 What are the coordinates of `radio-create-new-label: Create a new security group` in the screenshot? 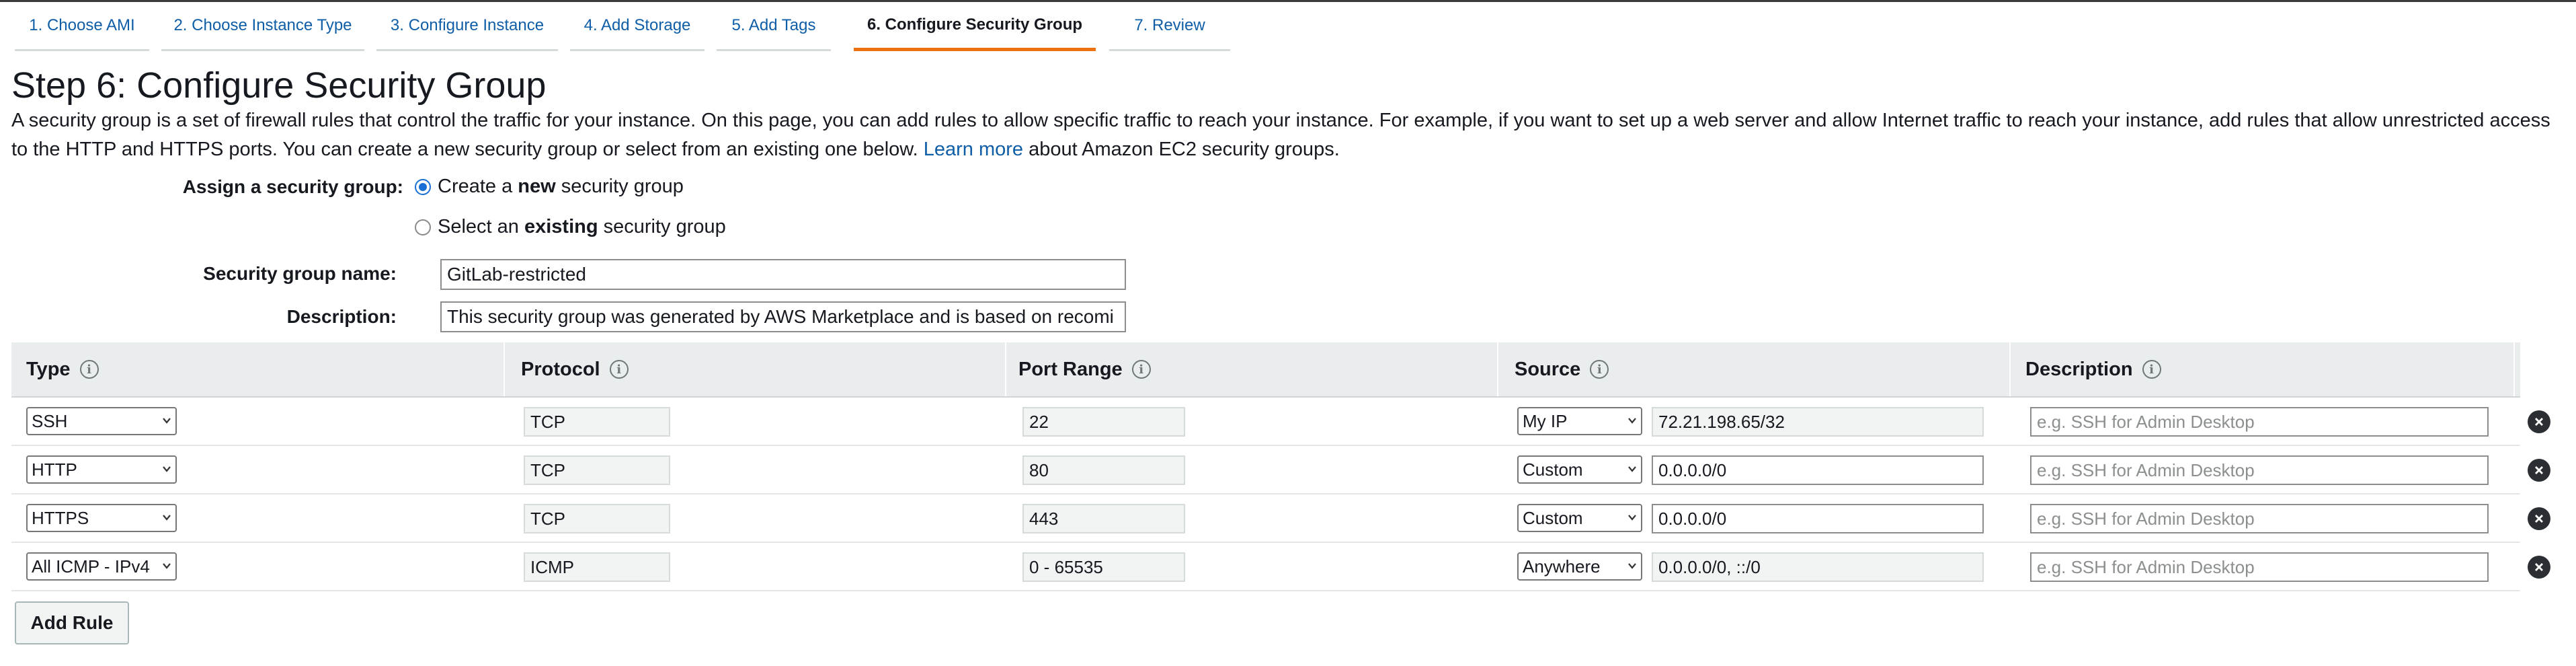 It's located at (561, 186).